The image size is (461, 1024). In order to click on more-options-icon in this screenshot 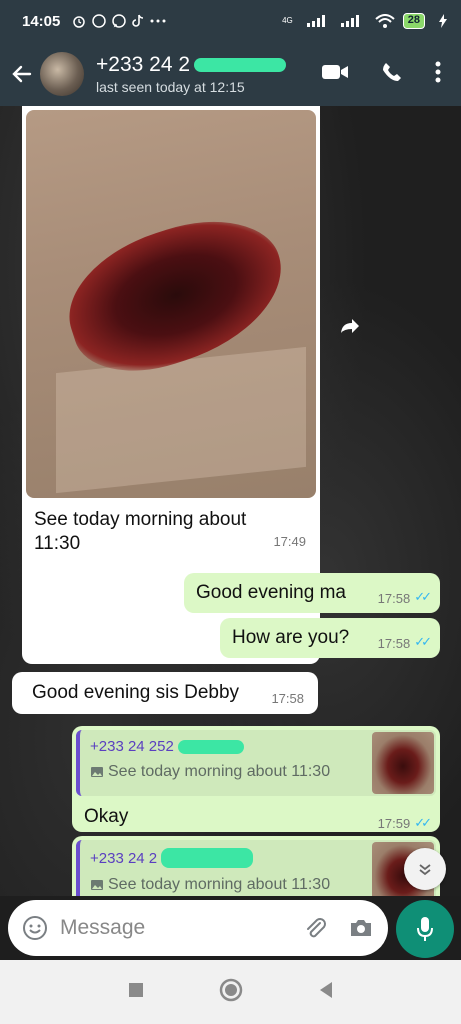, I will do `click(438, 71)`.